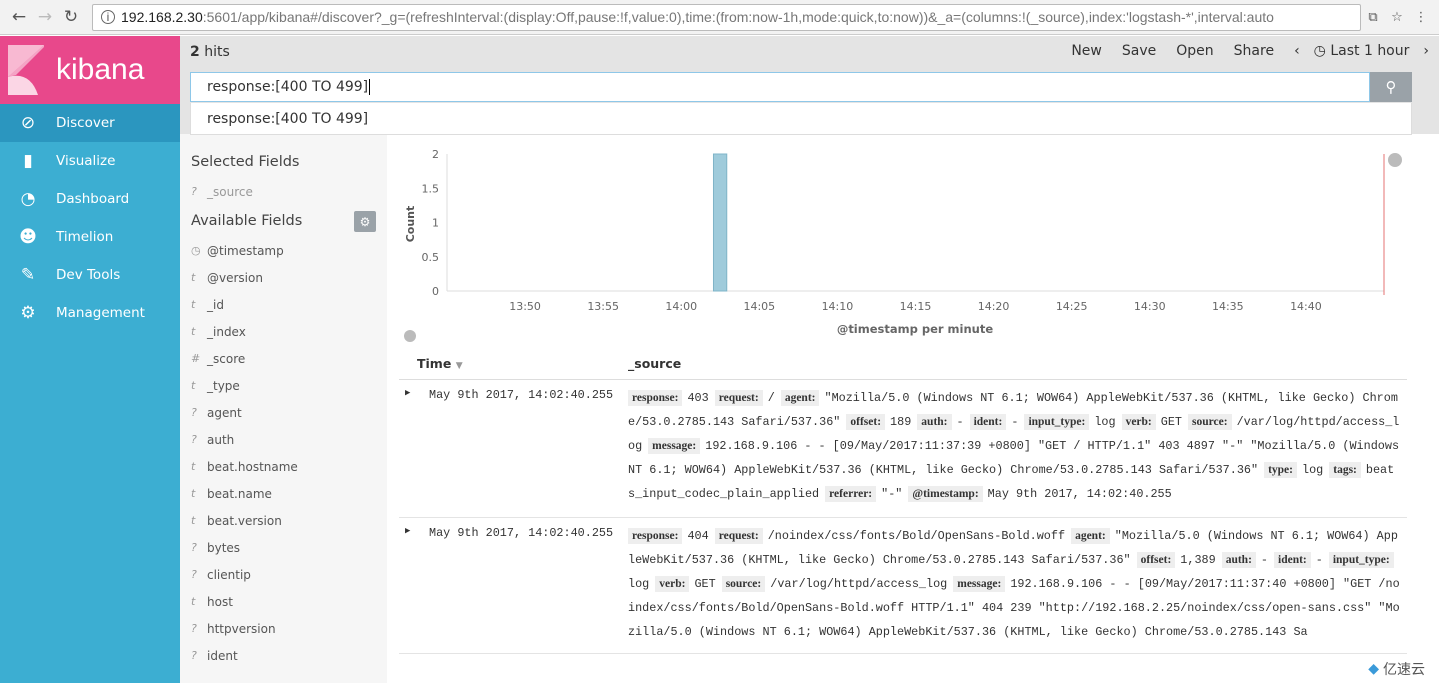 This screenshot has width=1439, height=683. I want to click on nav-item-label: Management, so click(100, 313).